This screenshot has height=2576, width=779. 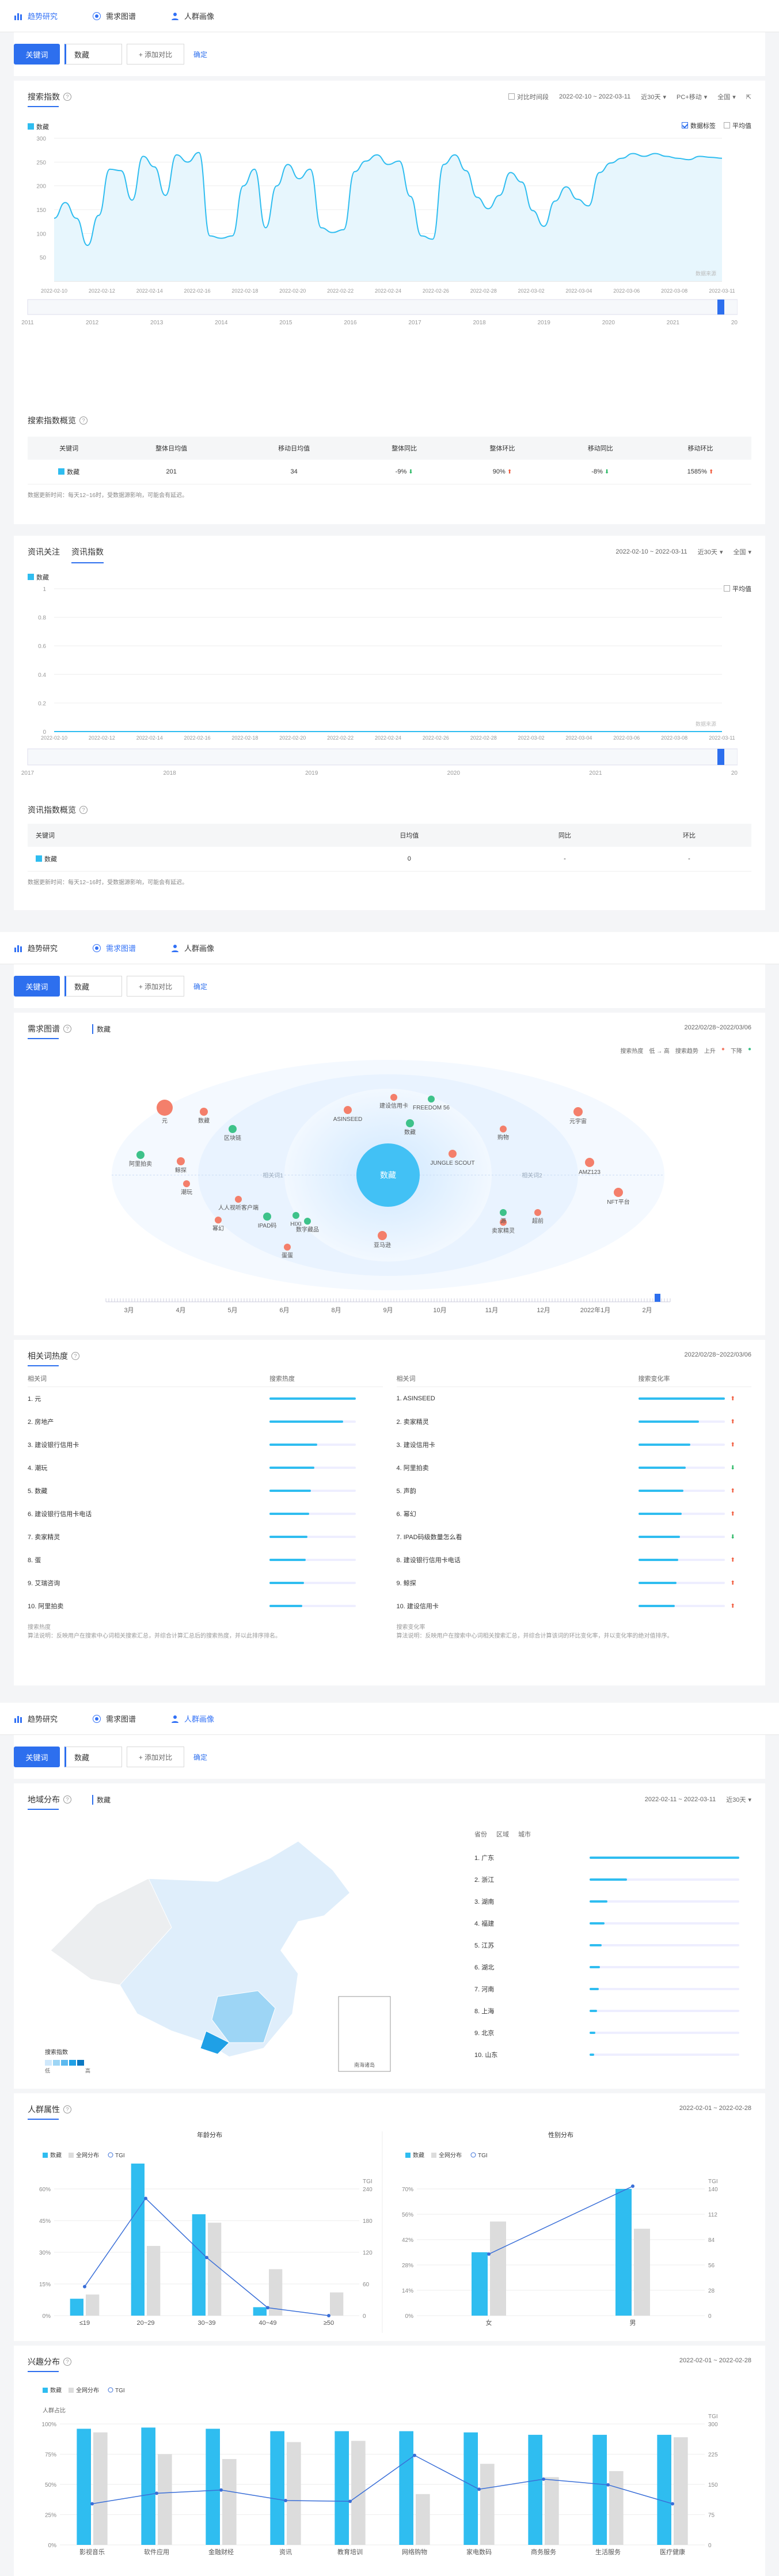 I want to click on info-date-range: 2022-02-10 ~ 2022-03-11, so click(x=651, y=551).